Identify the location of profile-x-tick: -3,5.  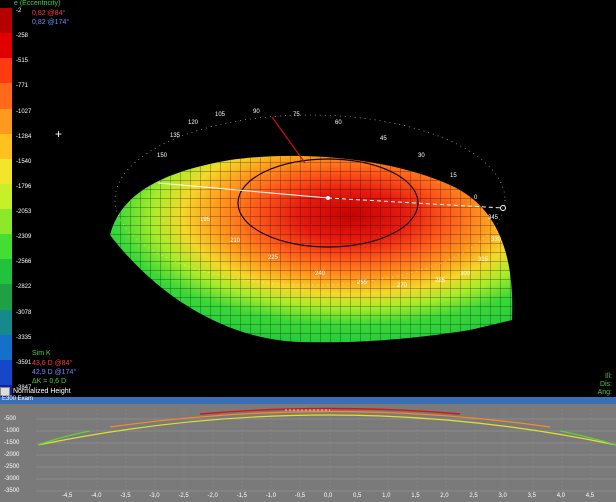
(125, 496).